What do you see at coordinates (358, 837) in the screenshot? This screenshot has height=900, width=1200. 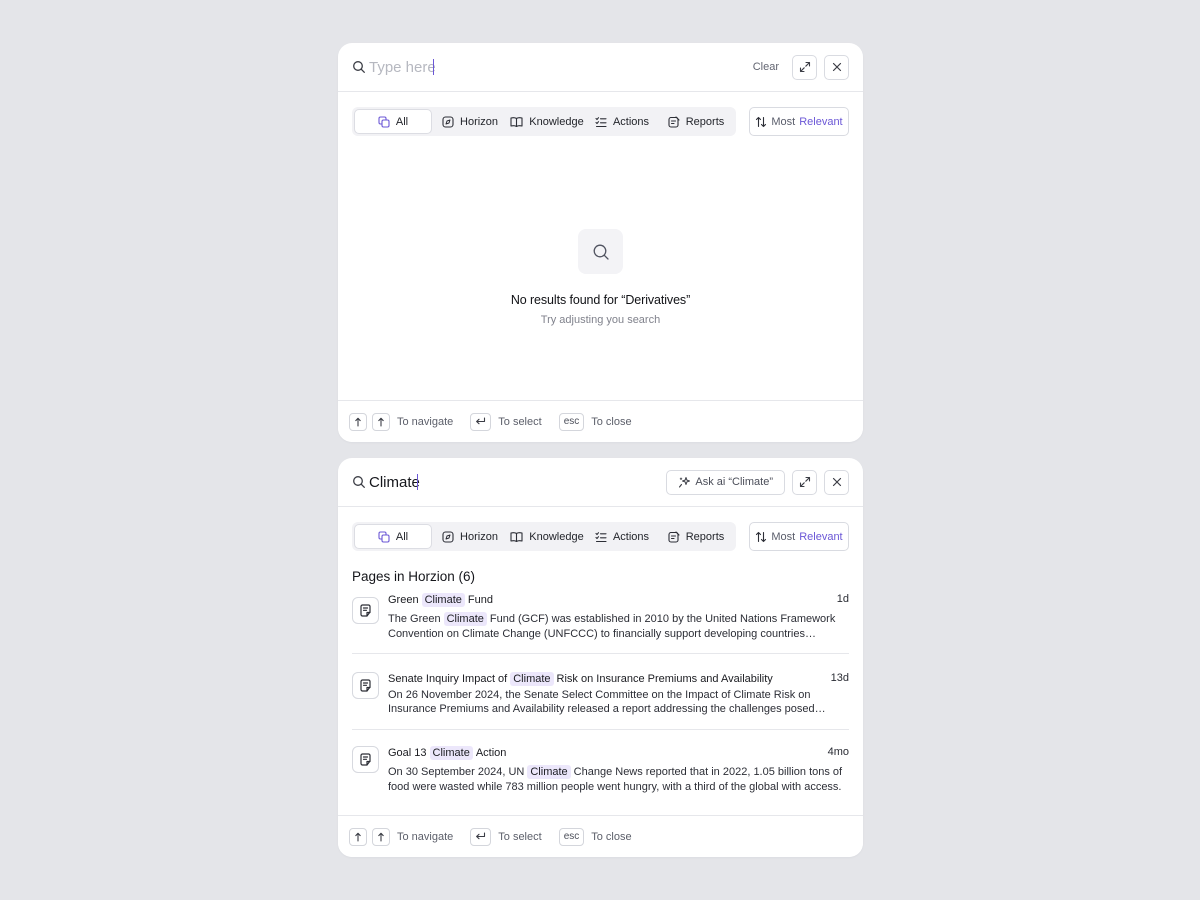 I see `arrow-up-icon` at bounding box center [358, 837].